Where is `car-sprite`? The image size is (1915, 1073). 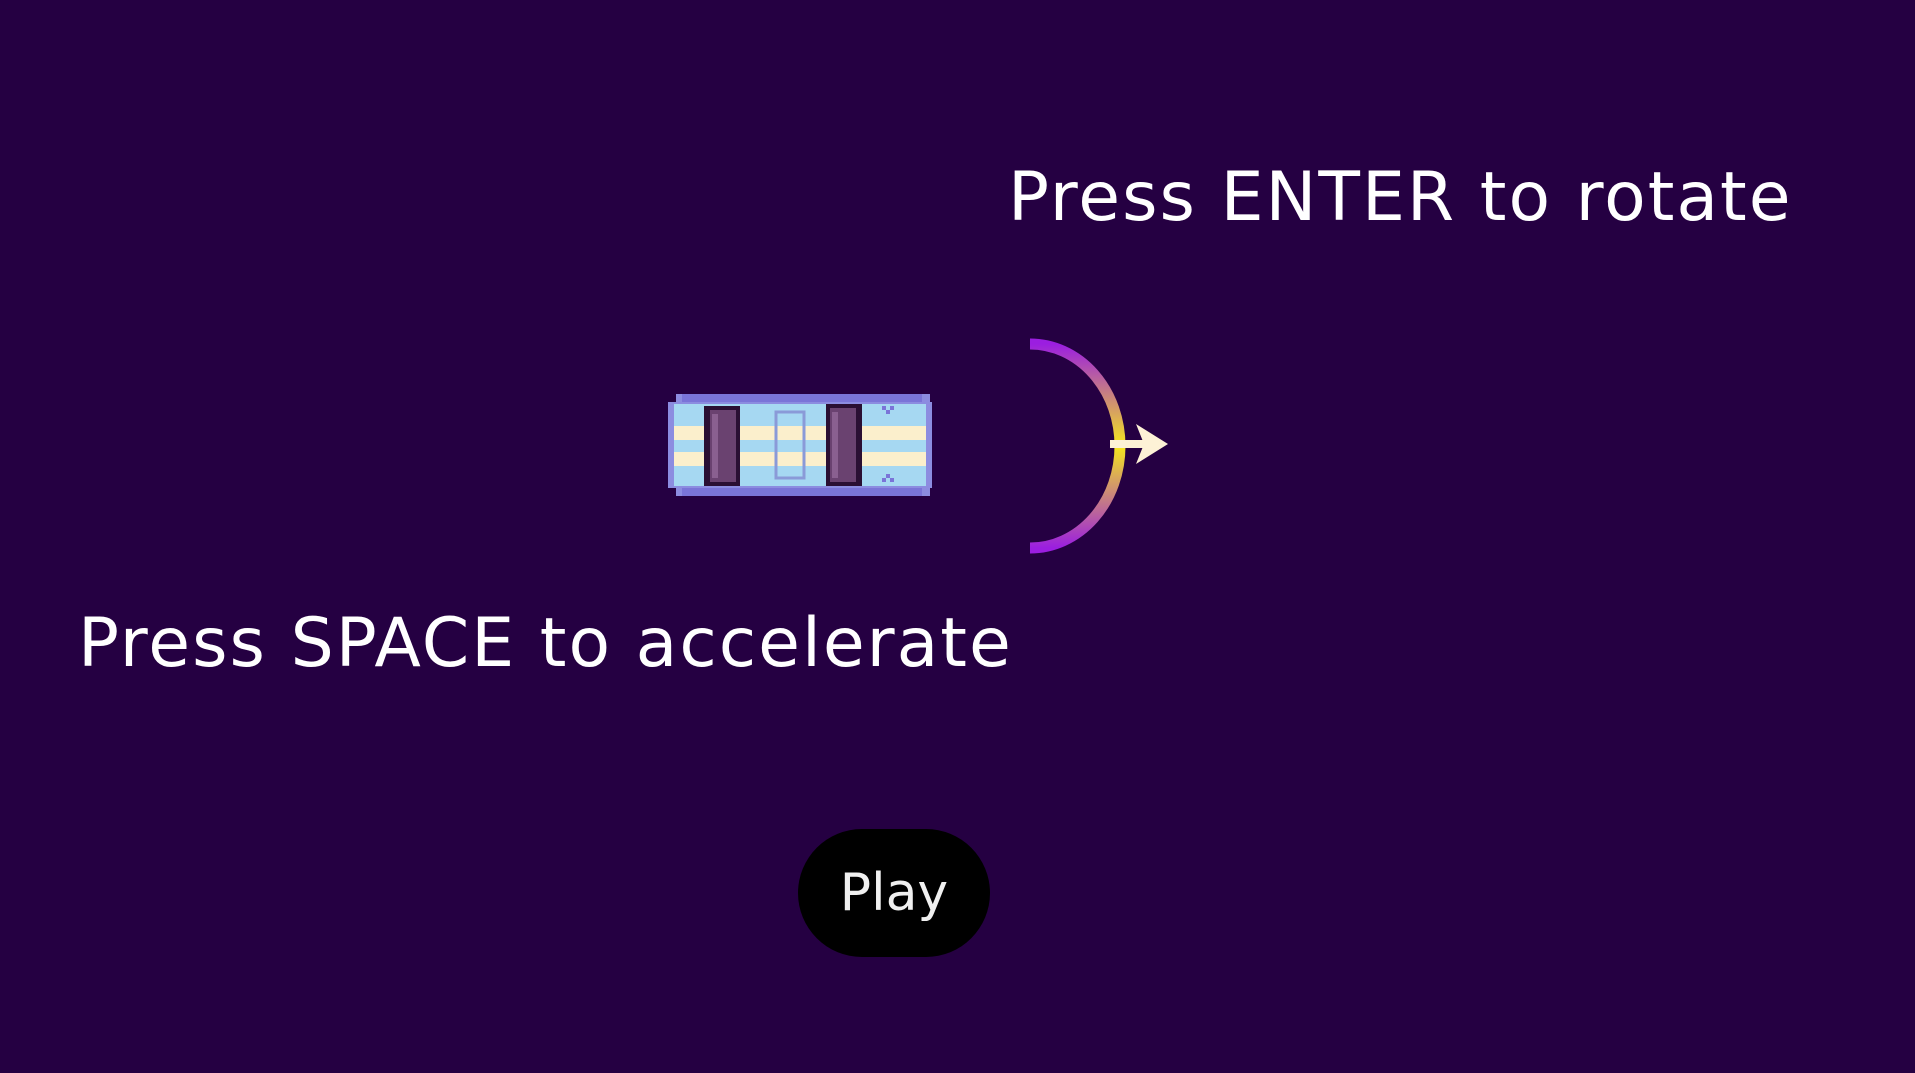 car-sprite is located at coordinates (800, 445).